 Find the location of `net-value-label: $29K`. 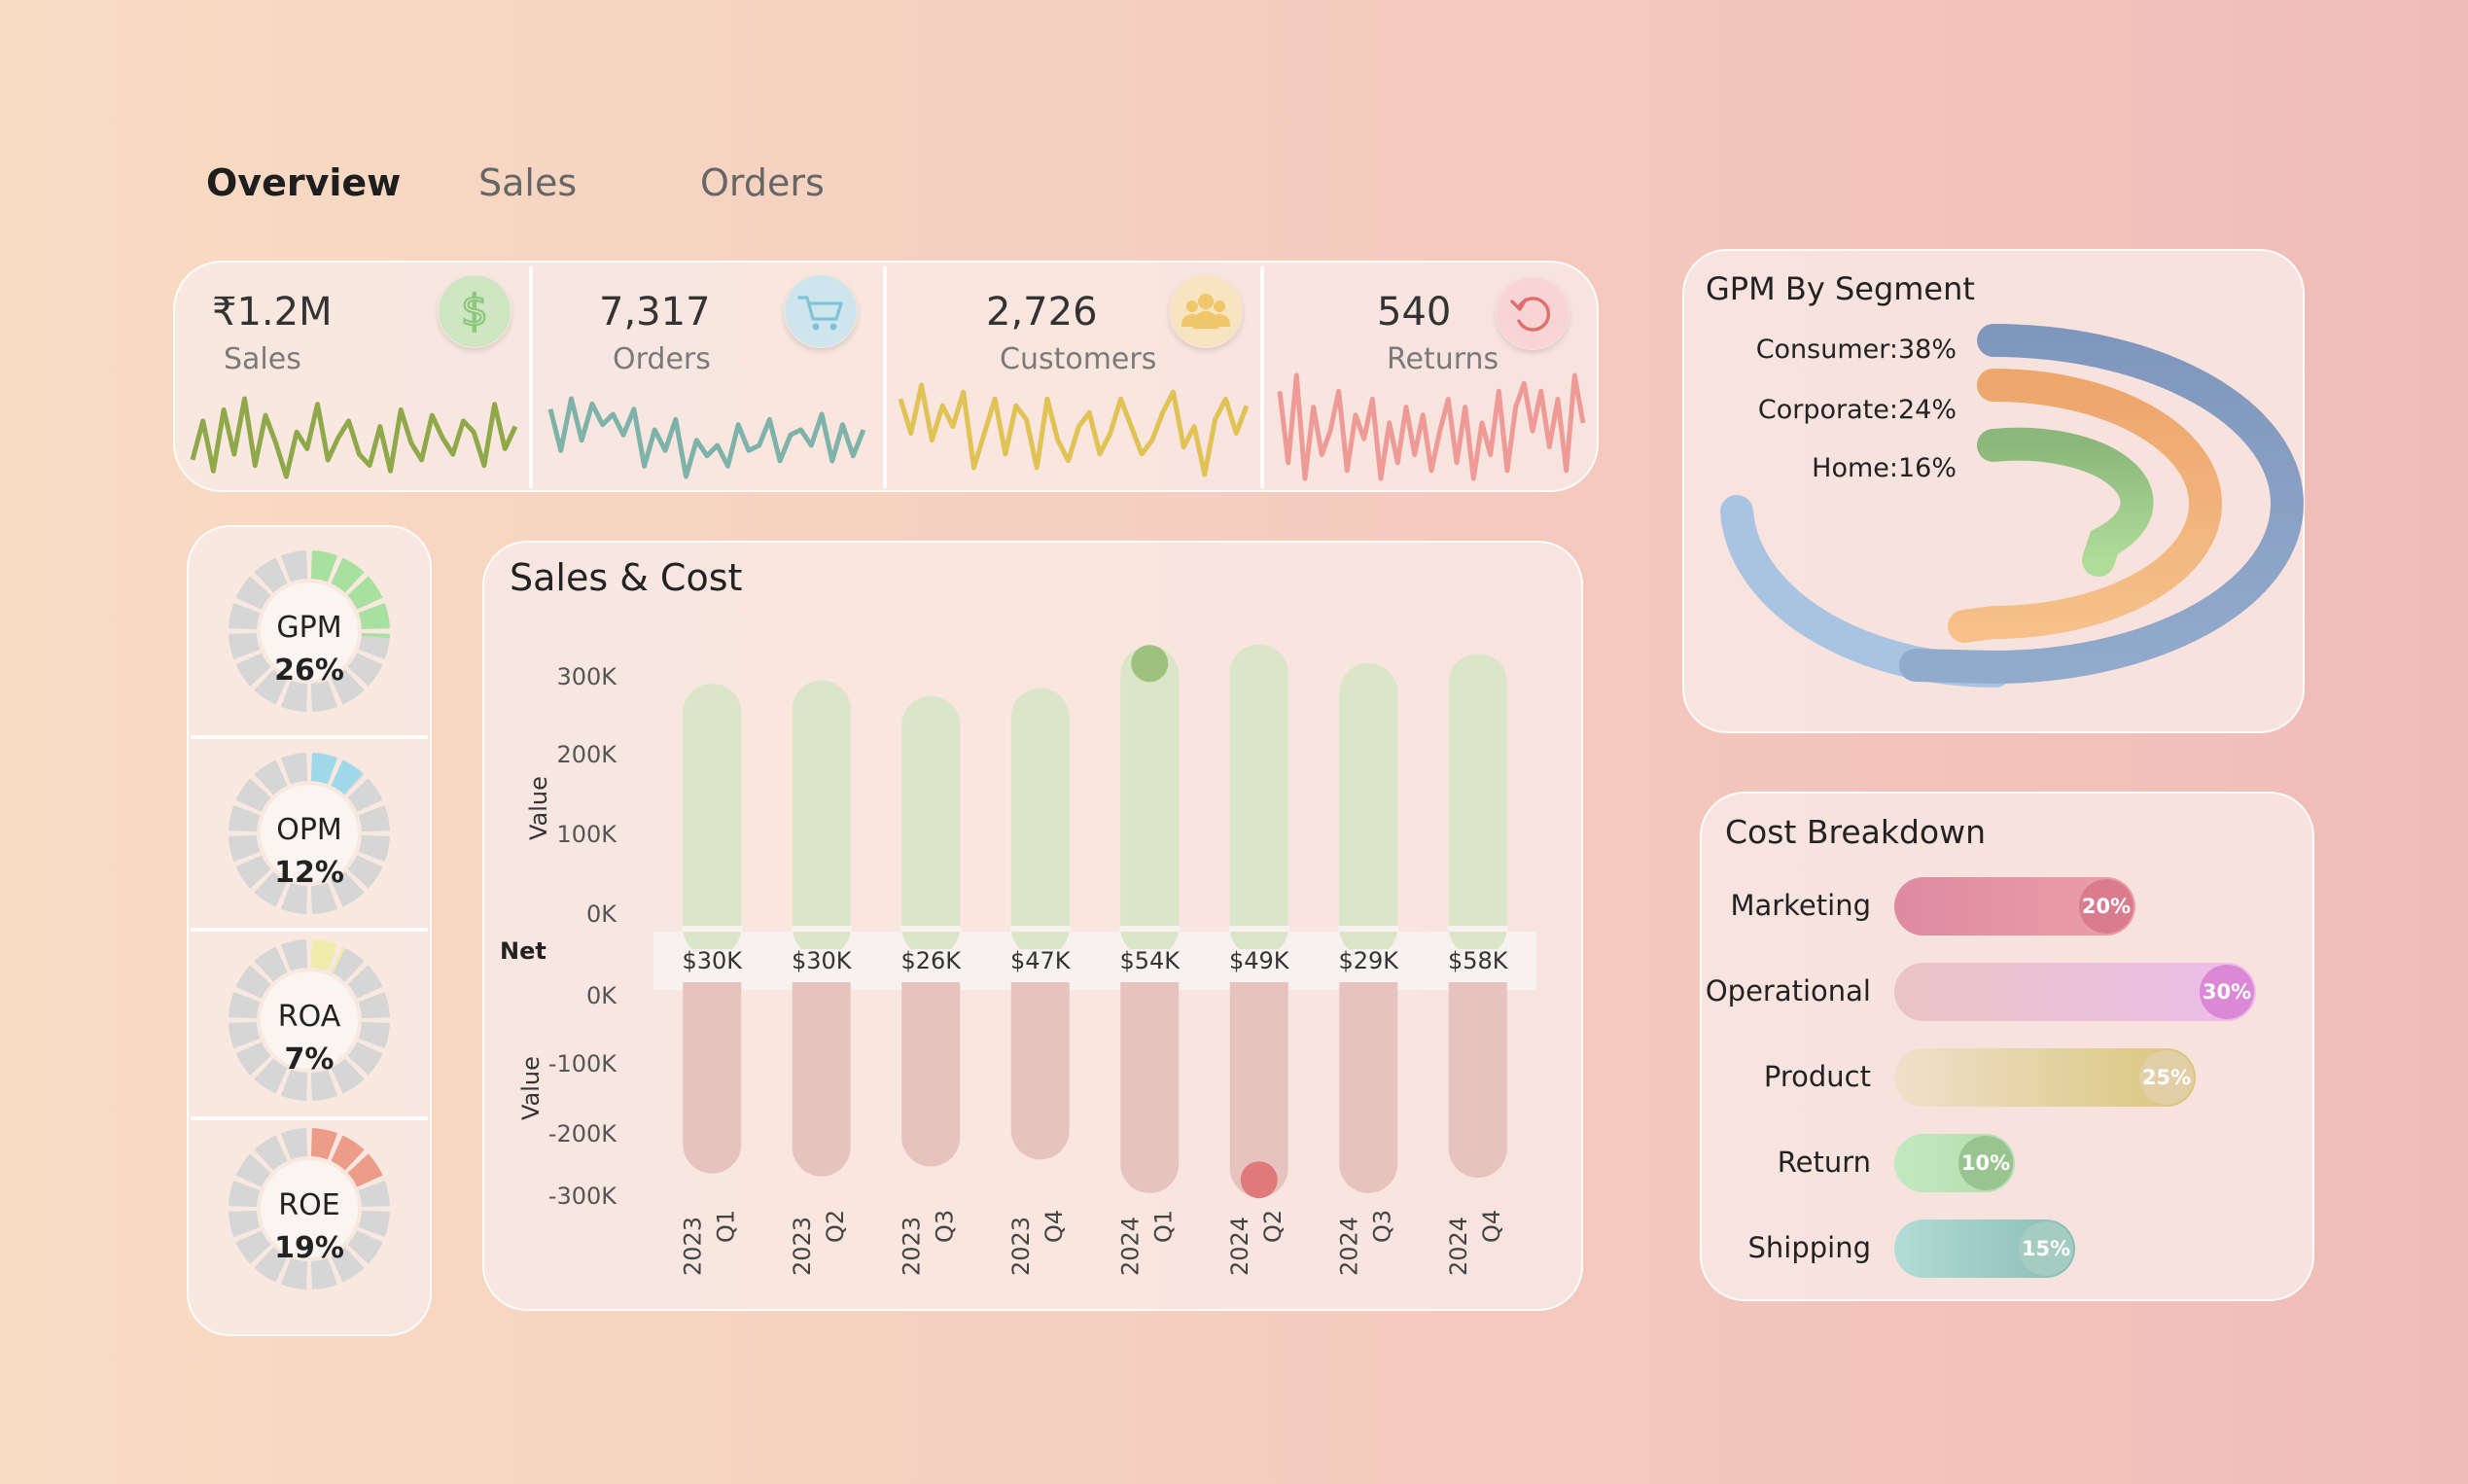

net-value-label: $29K is located at coordinates (1368, 961).